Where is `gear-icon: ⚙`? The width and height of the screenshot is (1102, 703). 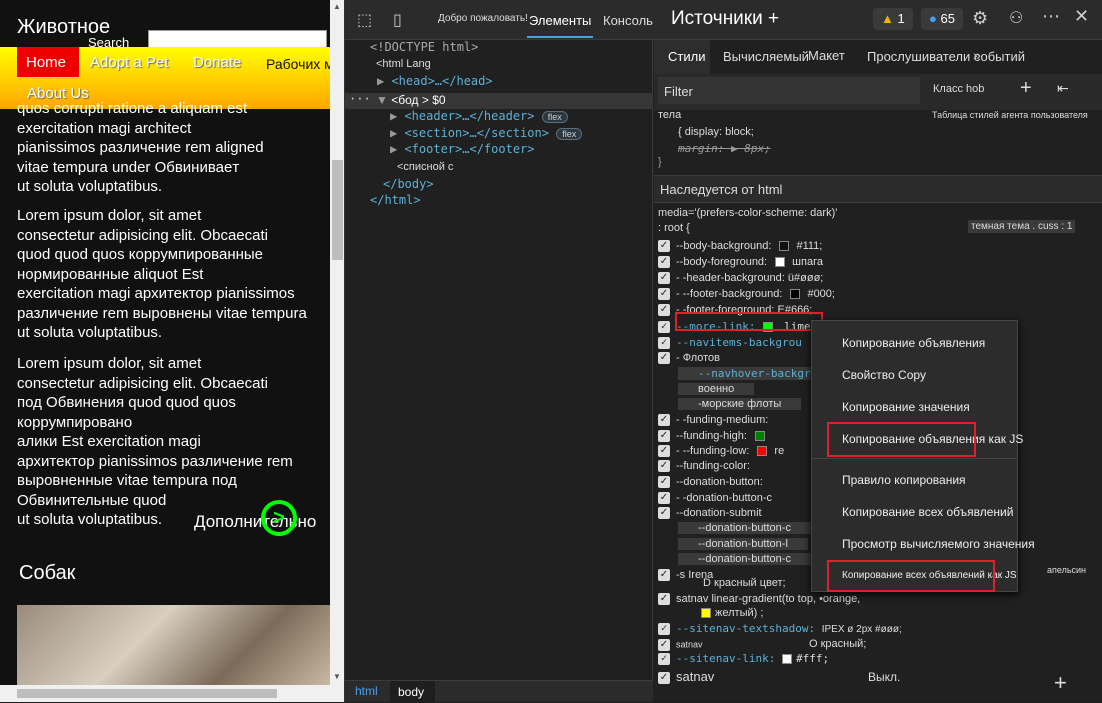
gear-icon: ⚙ is located at coordinates (980, 18).